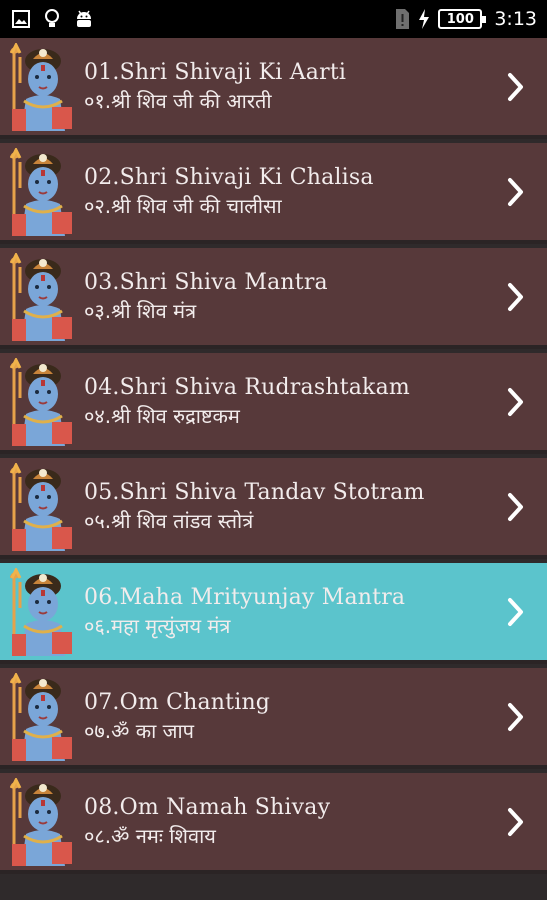 The height and width of the screenshot is (900, 547). I want to click on status-time: 3:13, so click(515, 19).